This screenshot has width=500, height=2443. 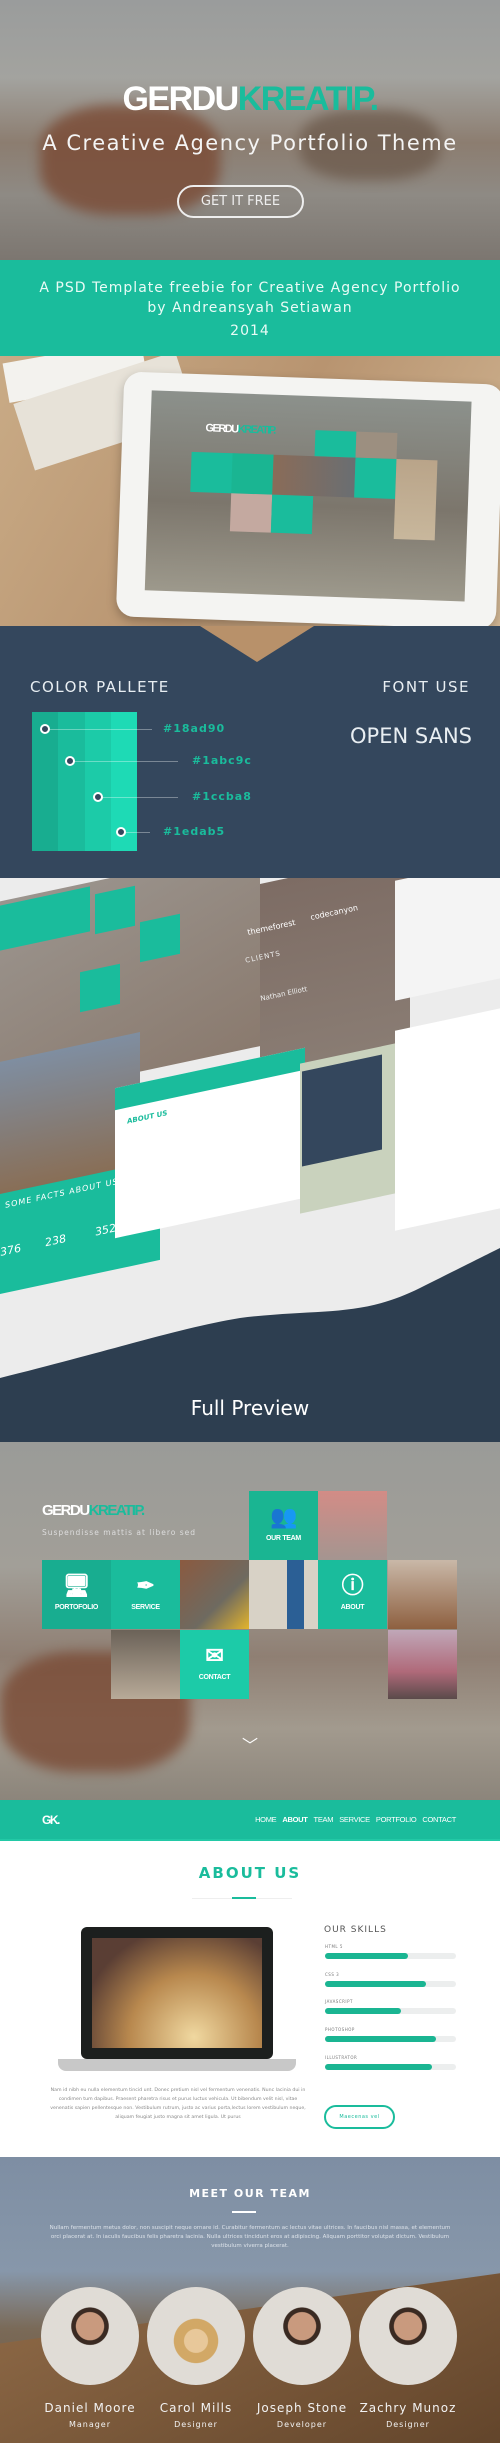 What do you see at coordinates (250, 1408) in the screenshot?
I see `full-preview-title: Full Preview` at bounding box center [250, 1408].